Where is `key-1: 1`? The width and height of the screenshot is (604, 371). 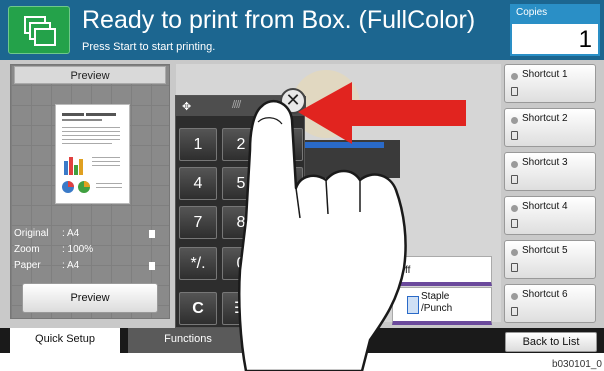 key-1: 1 is located at coordinates (198, 144).